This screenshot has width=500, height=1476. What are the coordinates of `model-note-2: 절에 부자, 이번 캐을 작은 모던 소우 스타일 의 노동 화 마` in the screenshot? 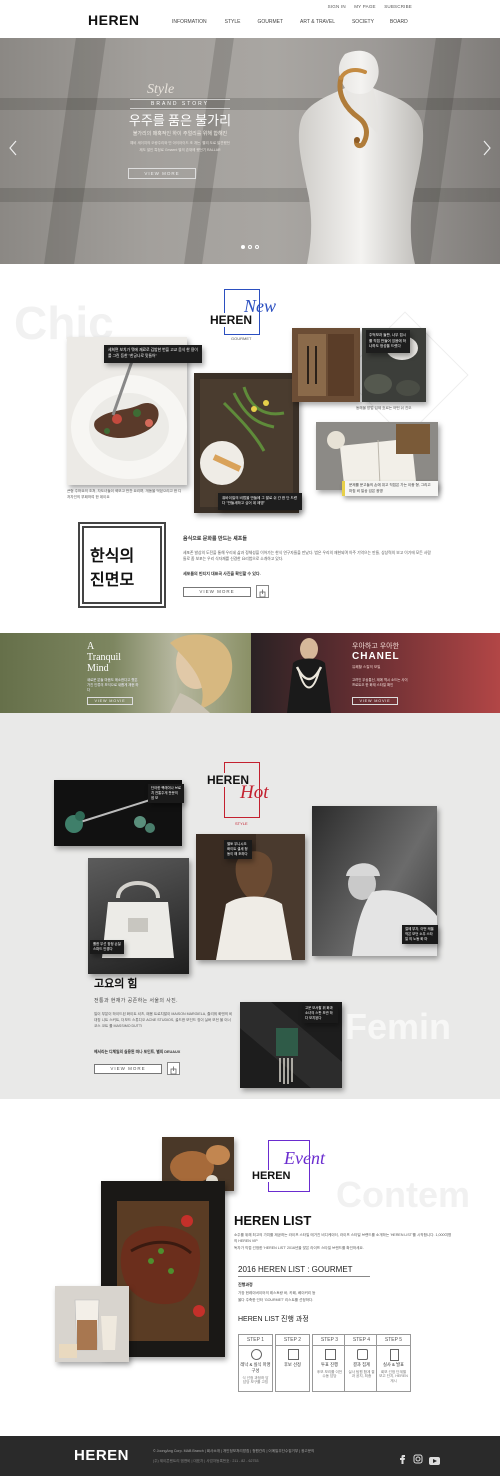 It's located at (420, 934).